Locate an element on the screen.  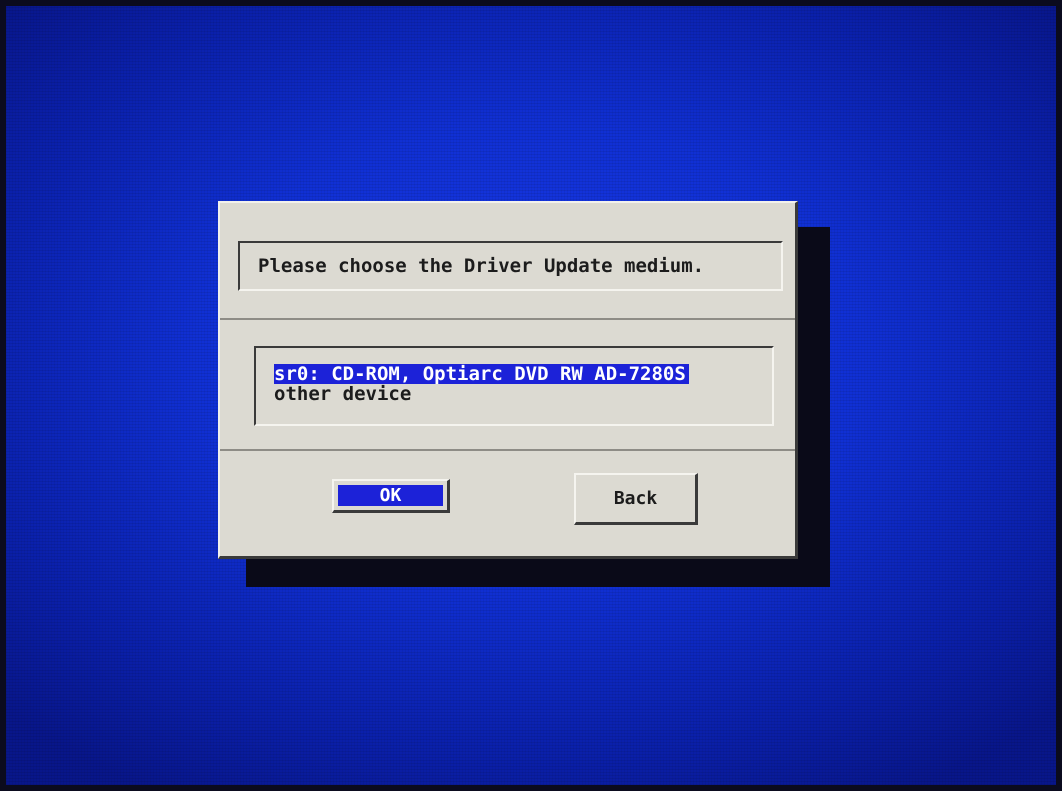
ok-button-label: OK is located at coordinates (390, 495).